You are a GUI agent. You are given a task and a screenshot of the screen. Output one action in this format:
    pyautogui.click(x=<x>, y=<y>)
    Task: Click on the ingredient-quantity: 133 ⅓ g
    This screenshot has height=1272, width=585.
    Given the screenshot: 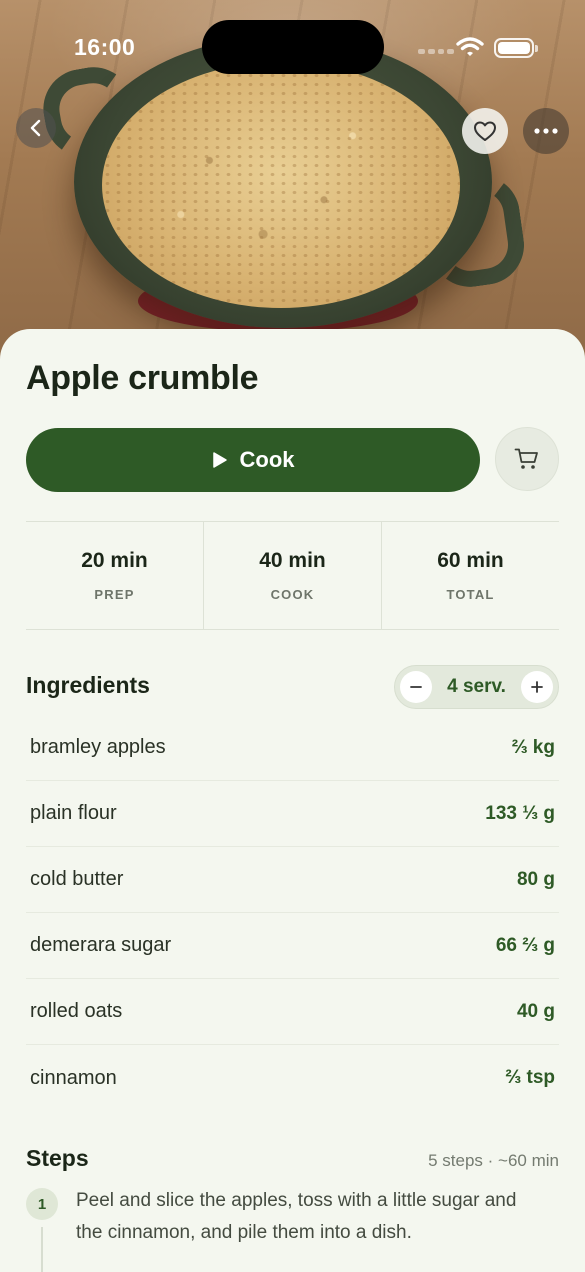 What is the action you would take?
    pyautogui.click(x=520, y=813)
    